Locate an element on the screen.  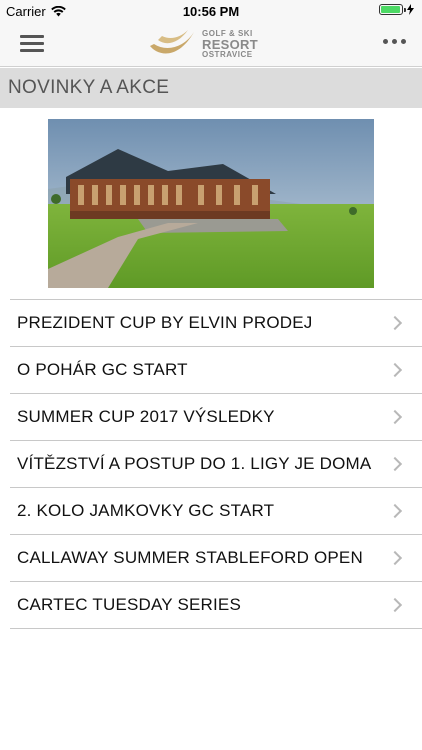
news-item: CALLAWAY SUMMER STABLEFORD OPEN is located at coordinates (216, 557).